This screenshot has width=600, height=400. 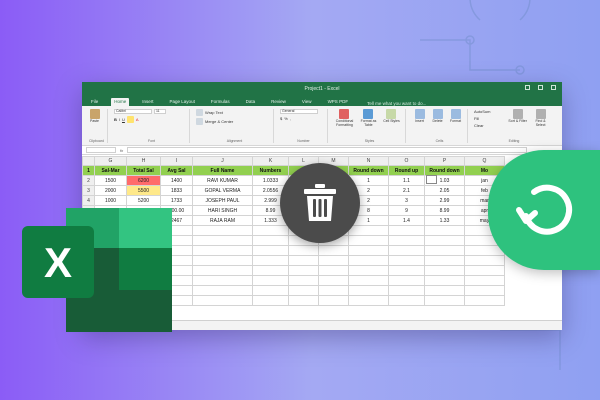 What do you see at coordinates (320, 203) in the screenshot?
I see `delete-button` at bounding box center [320, 203].